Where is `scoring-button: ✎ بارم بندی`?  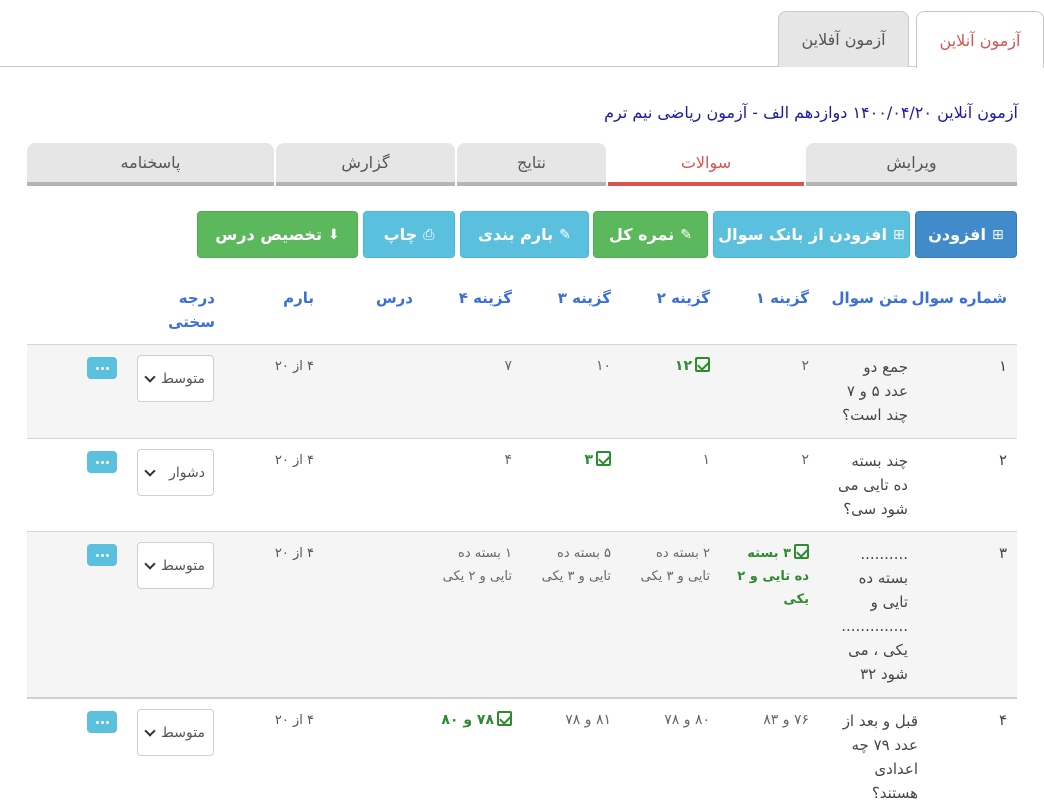
scoring-button: ✎ بارم بندی is located at coordinates (524, 234).